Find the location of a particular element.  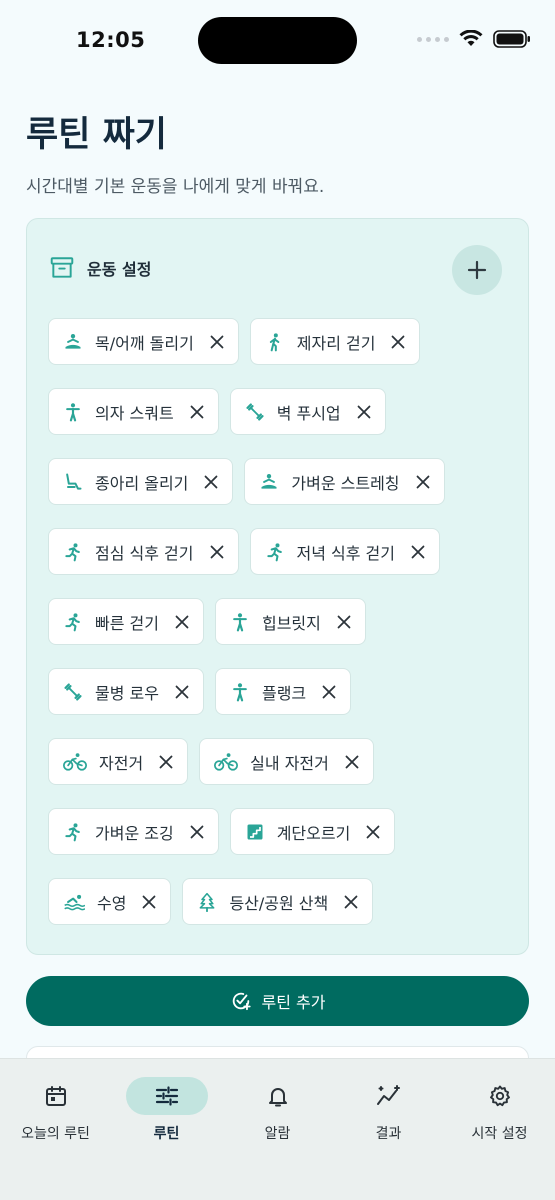

chip-row: 목/어깨 돌리기 제자리 걷기 is located at coordinates (246, 341).